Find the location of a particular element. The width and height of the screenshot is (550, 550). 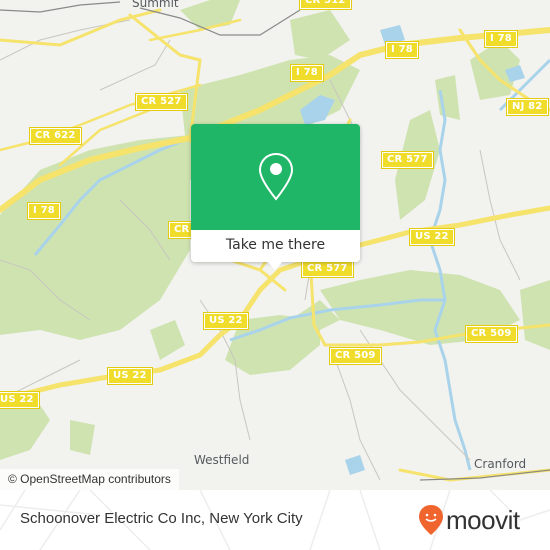

moovit-logo: moovit is located at coordinates (469, 520).